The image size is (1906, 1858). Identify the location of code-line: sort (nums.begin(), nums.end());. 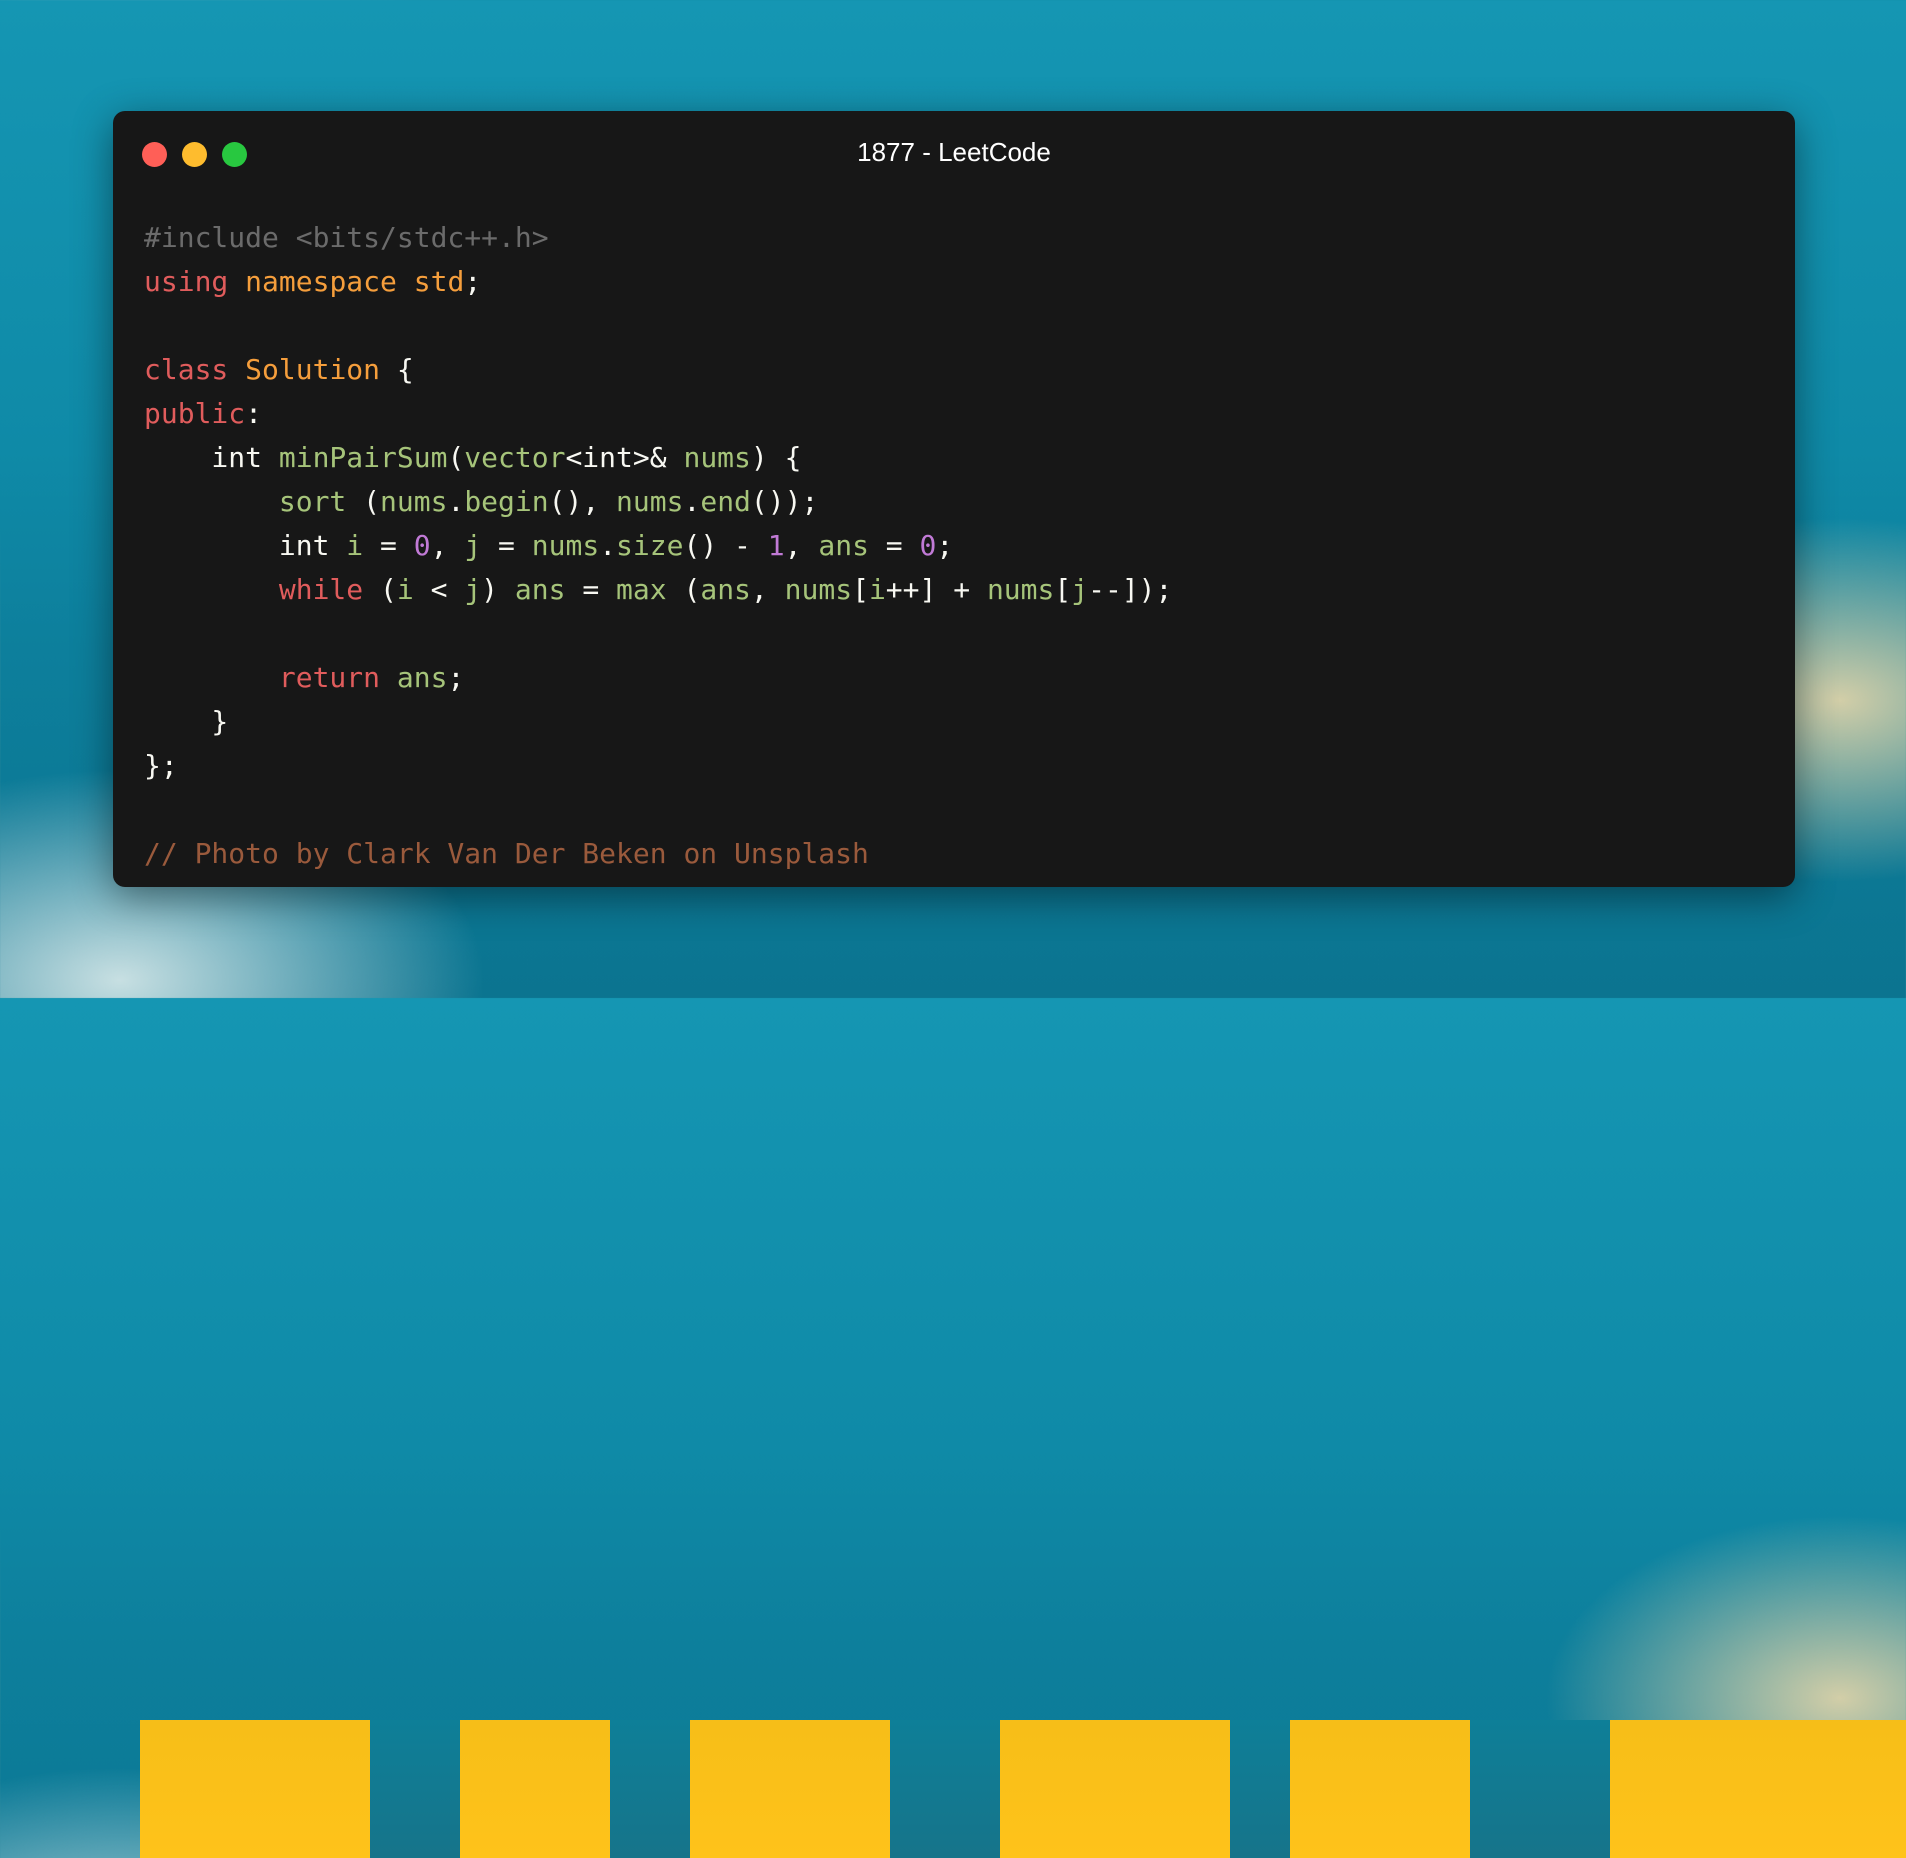
(658, 502).